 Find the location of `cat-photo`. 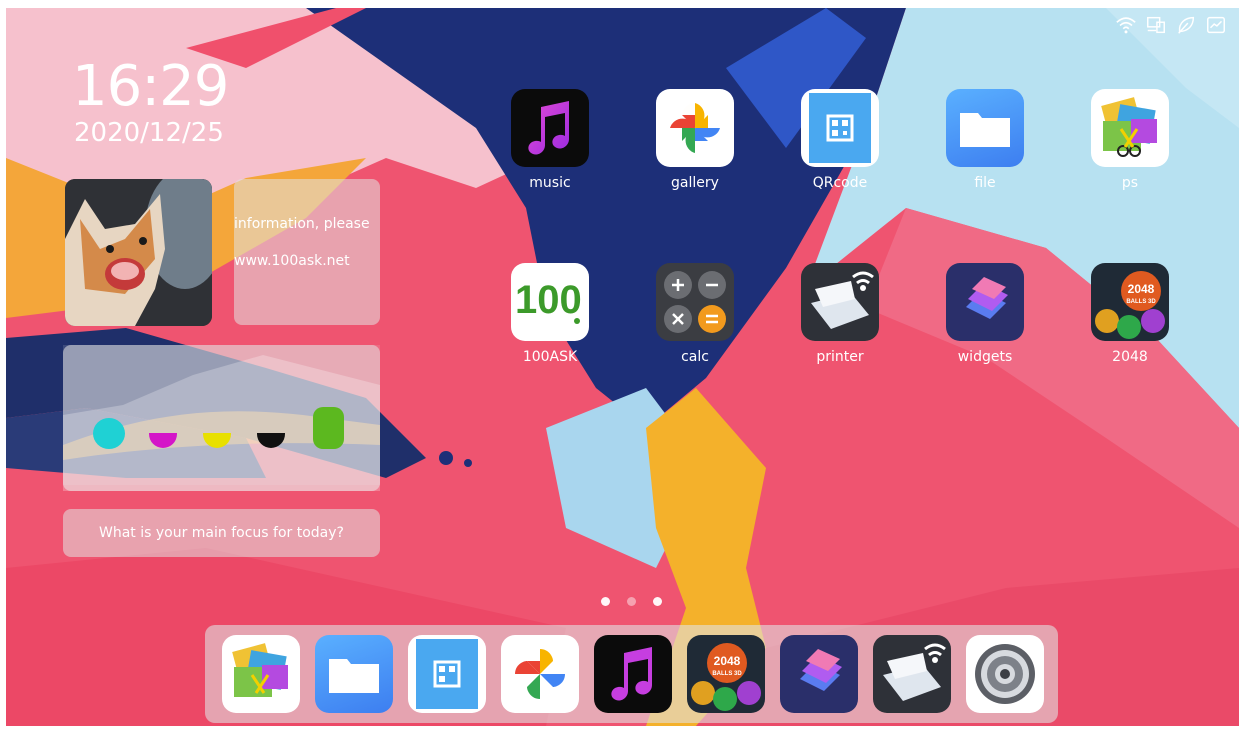

cat-photo is located at coordinates (138, 252).